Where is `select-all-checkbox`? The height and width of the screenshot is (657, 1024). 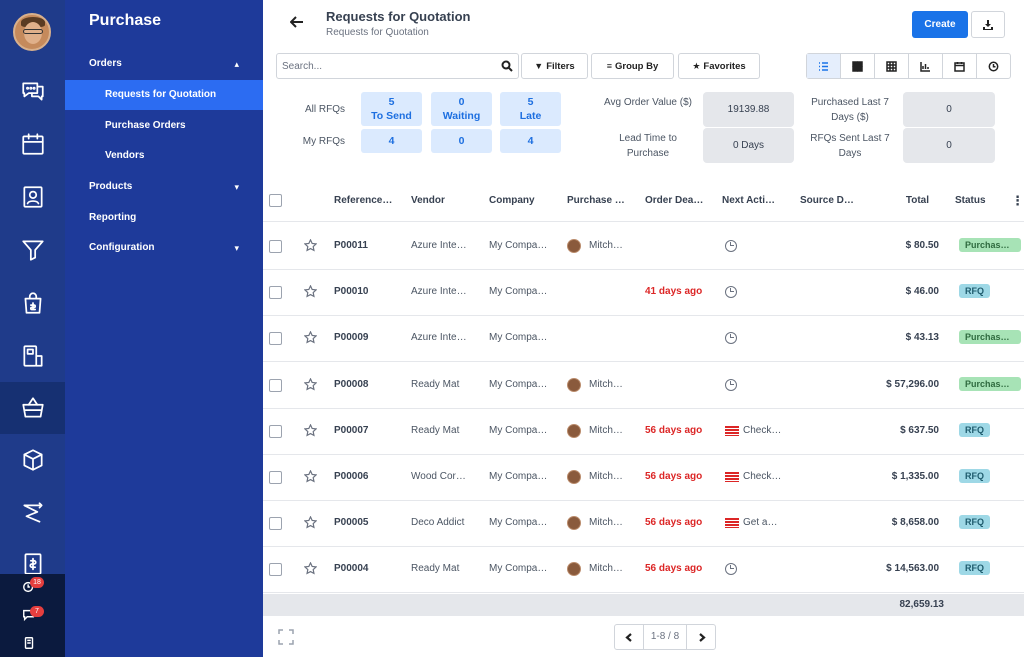 select-all-checkbox is located at coordinates (275, 200).